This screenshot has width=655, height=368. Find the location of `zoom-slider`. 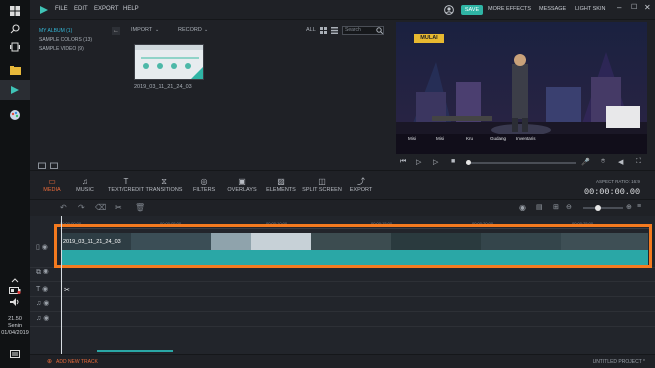

zoom-slider is located at coordinates (603, 208).